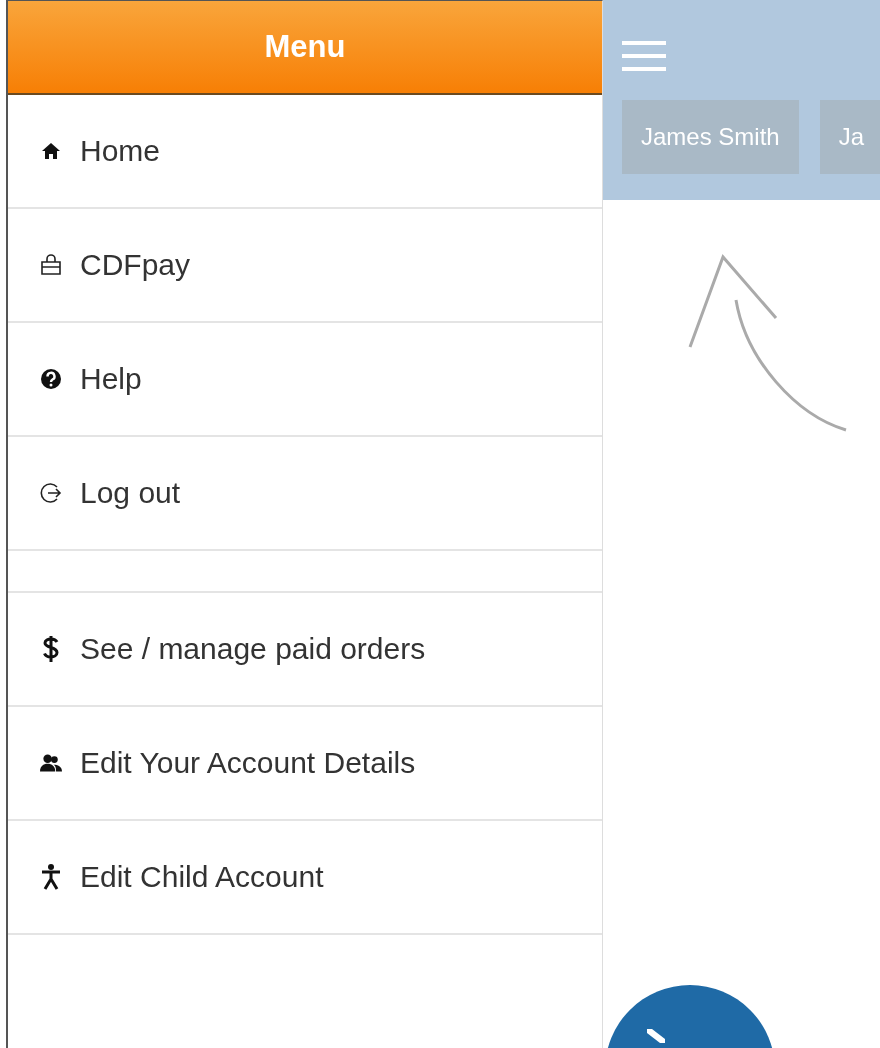 This screenshot has height=1048, width=880. What do you see at coordinates (305, 650) in the screenshot?
I see `menu-item: See / manage paid orders` at bounding box center [305, 650].